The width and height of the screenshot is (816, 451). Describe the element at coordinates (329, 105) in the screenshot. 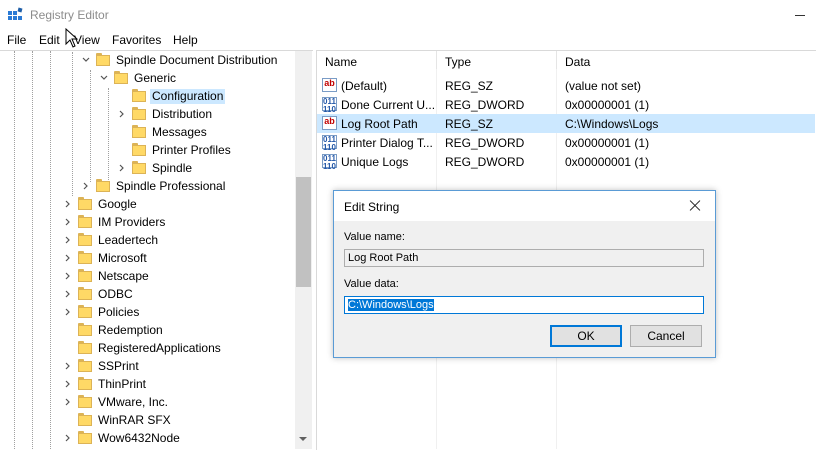

I see `dword-value-icon: 011 110` at that location.